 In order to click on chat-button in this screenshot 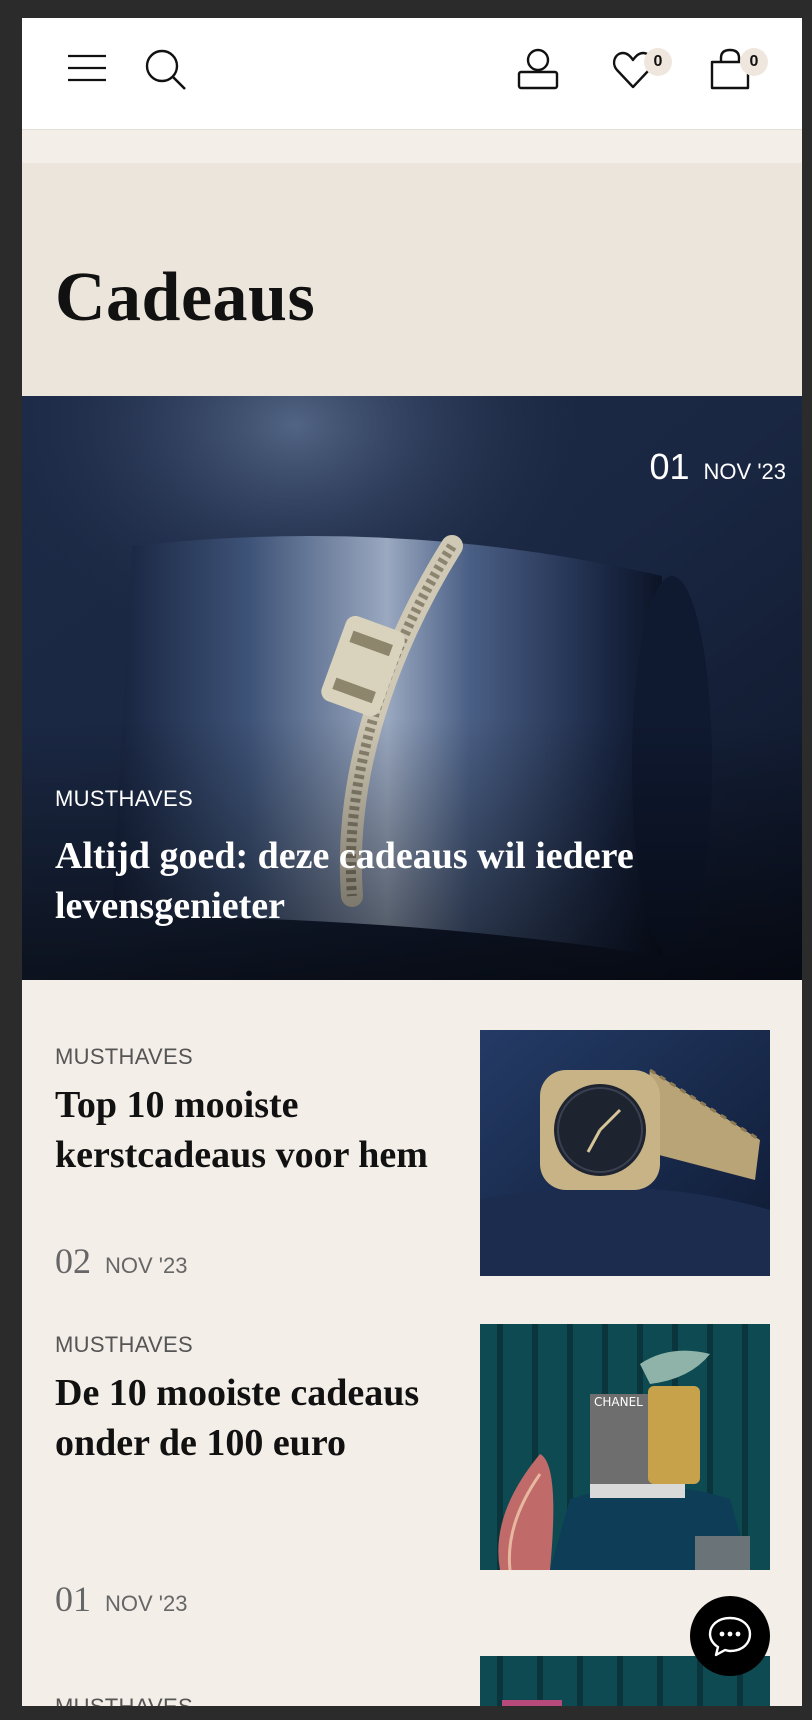, I will do `click(730, 1636)`.